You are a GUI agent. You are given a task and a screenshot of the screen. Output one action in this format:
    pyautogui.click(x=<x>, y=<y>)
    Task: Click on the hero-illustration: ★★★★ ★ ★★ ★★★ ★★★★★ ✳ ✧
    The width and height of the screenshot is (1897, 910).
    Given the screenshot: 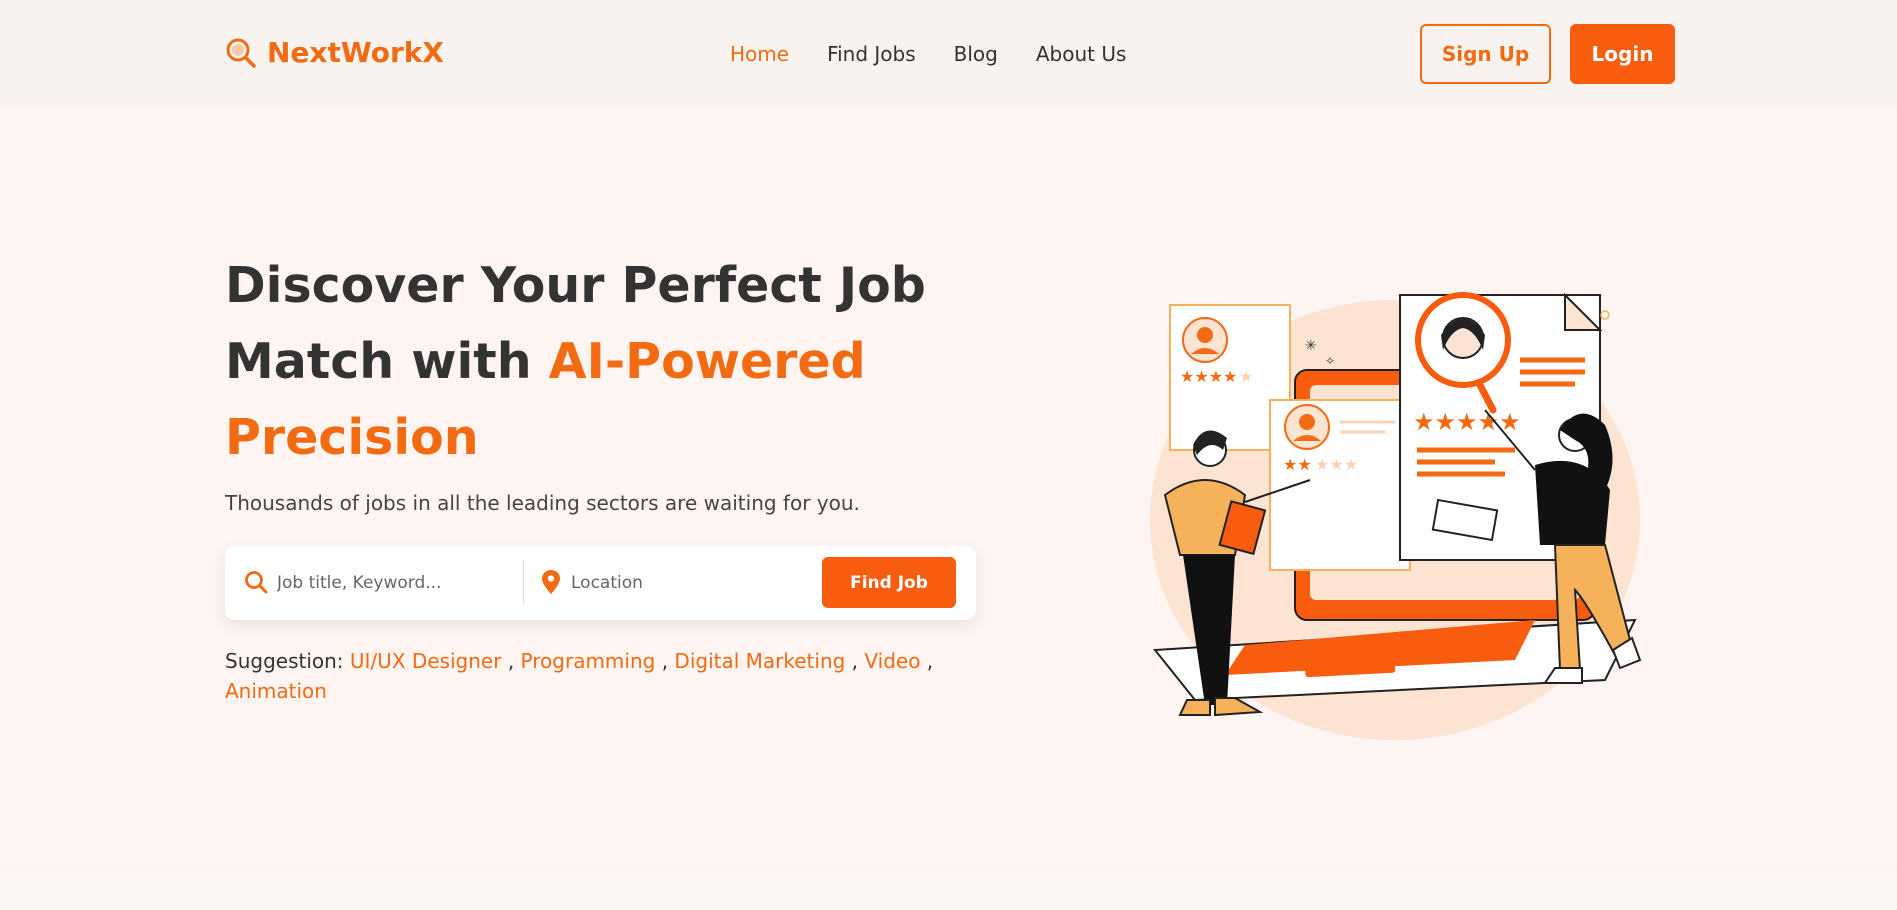 What is the action you would take?
    pyautogui.click(x=1396, y=516)
    